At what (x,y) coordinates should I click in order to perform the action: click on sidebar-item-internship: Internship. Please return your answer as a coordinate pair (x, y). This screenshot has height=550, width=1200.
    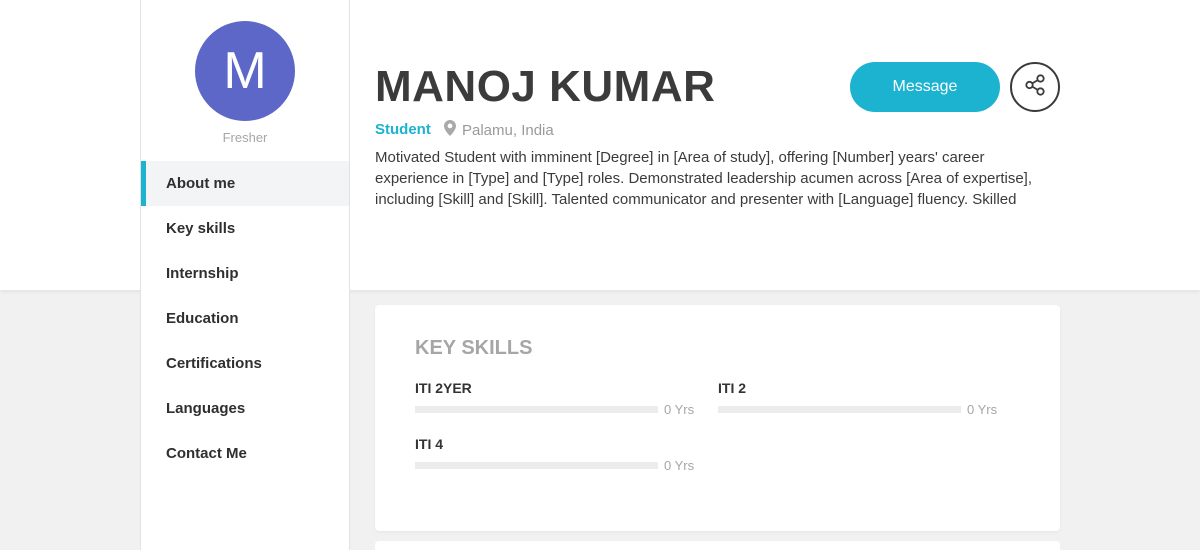
    Looking at the image, I should click on (245, 273).